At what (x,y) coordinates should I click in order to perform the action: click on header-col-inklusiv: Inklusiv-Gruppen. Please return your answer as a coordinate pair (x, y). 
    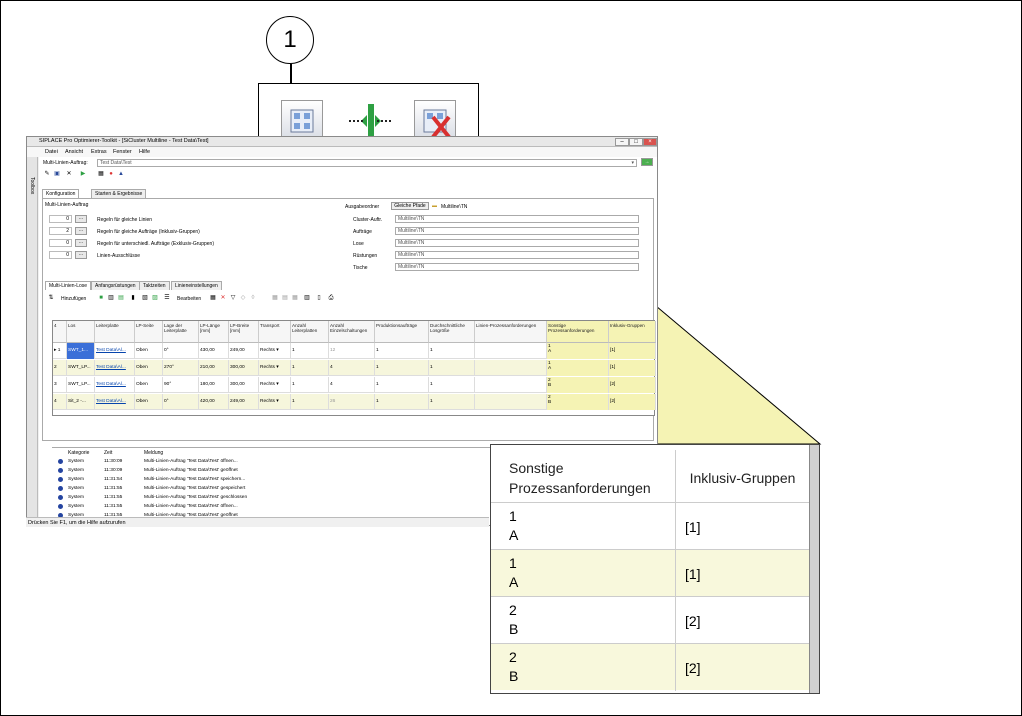
    Looking at the image, I should click on (632, 332).